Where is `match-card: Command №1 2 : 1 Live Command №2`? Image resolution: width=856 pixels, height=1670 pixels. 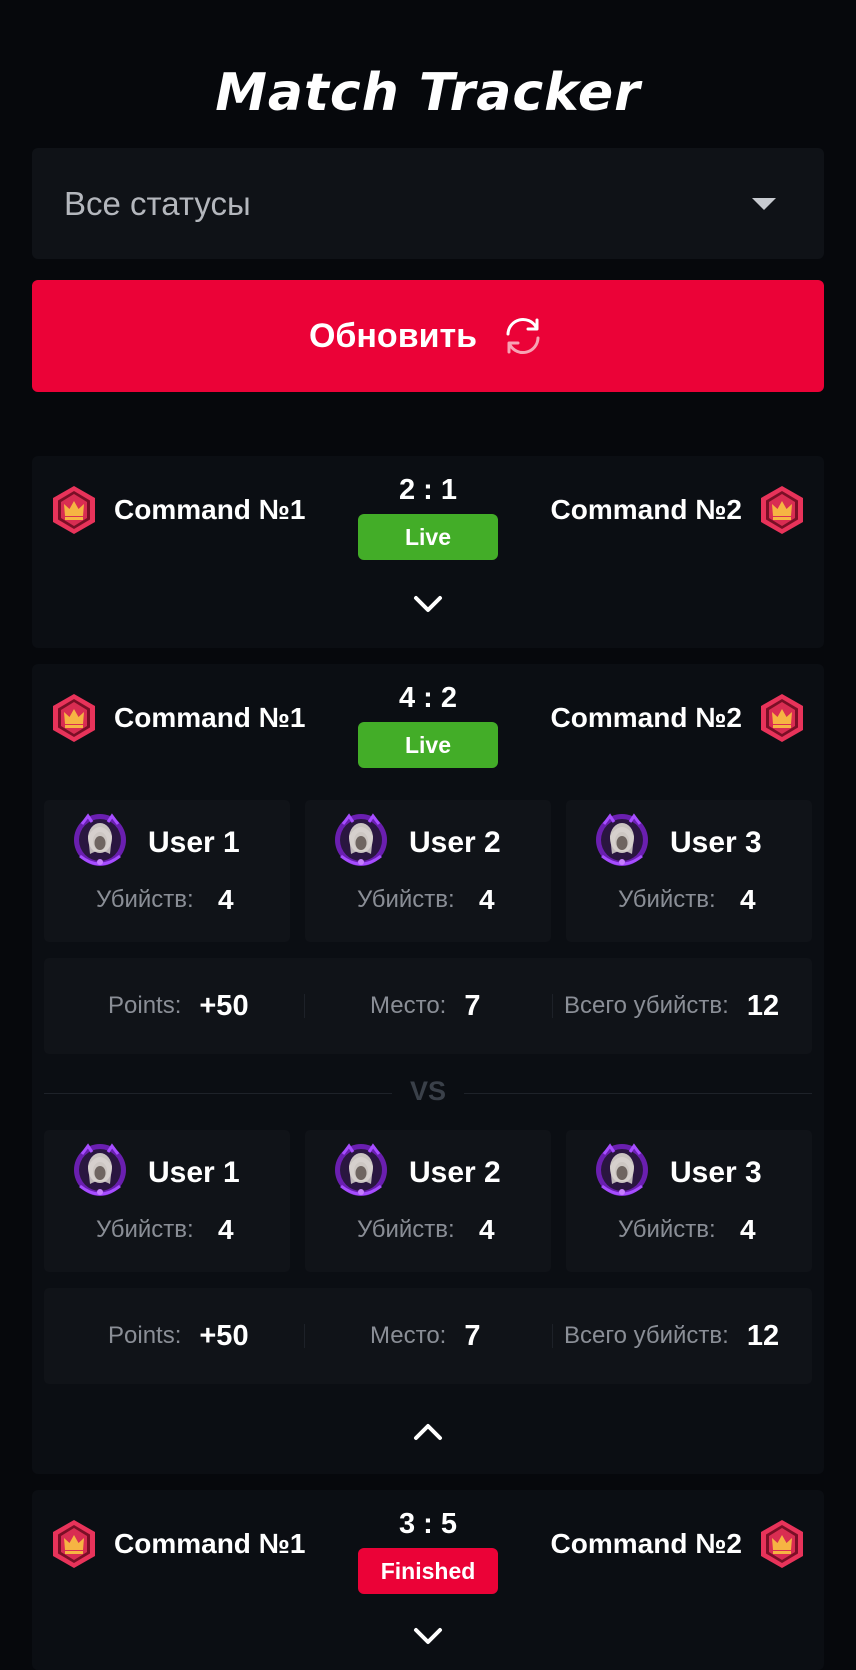
match-card: Command №1 2 : 1 Live Command №2 is located at coordinates (428, 552).